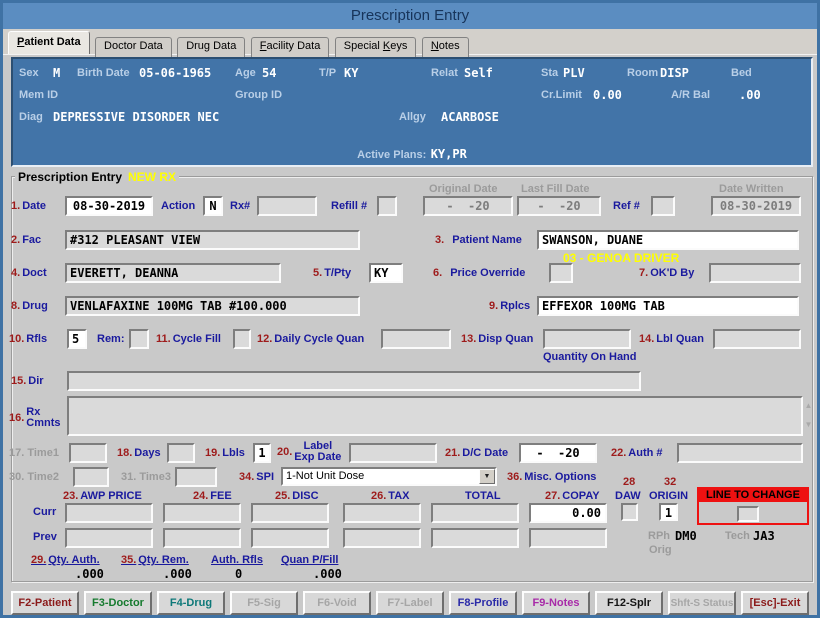 The image size is (820, 618). What do you see at coordinates (309, 451) in the screenshot?
I see `label-exp-date-label: 20. Label Exp Date` at bounding box center [309, 451].